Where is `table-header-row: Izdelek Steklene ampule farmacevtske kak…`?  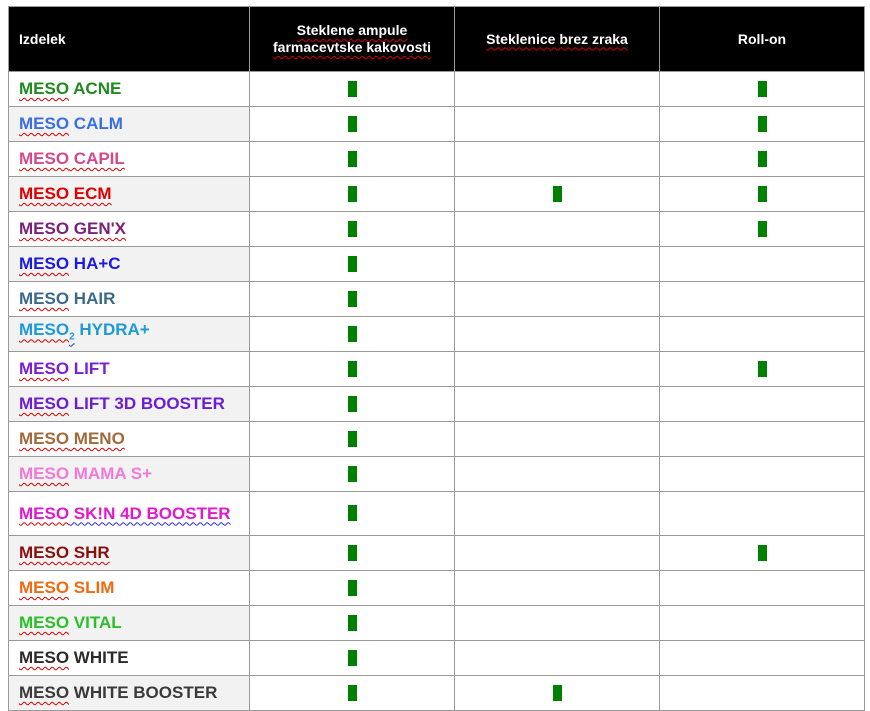 table-header-row: Izdelek Steklene ampule farmacevtske kak… is located at coordinates (436, 39).